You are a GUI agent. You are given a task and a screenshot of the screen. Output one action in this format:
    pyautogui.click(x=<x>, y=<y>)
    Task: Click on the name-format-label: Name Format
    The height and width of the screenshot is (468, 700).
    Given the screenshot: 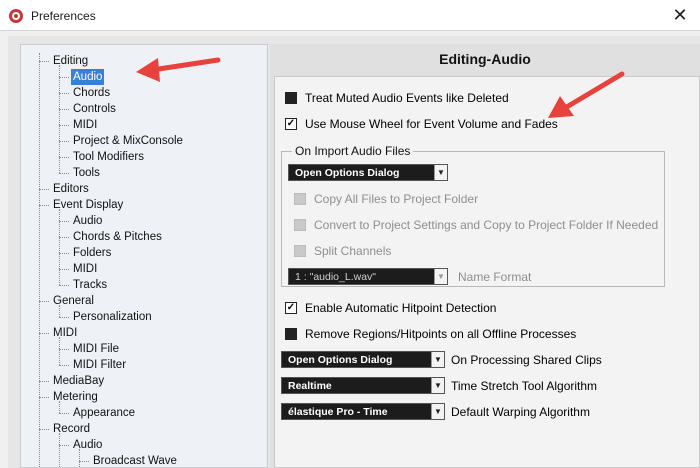 What is the action you would take?
    pyautogui.click(x=495, y=277)
    